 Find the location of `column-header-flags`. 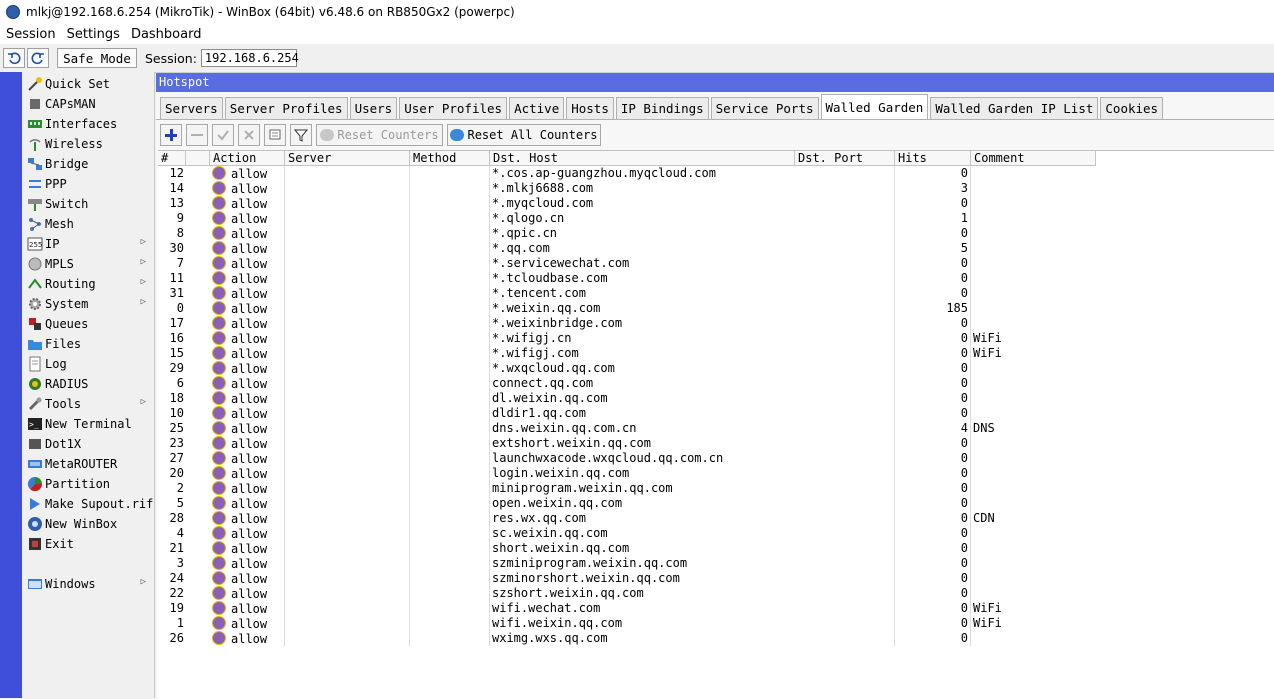

column-header-flags is located at coordinates (198, 158).